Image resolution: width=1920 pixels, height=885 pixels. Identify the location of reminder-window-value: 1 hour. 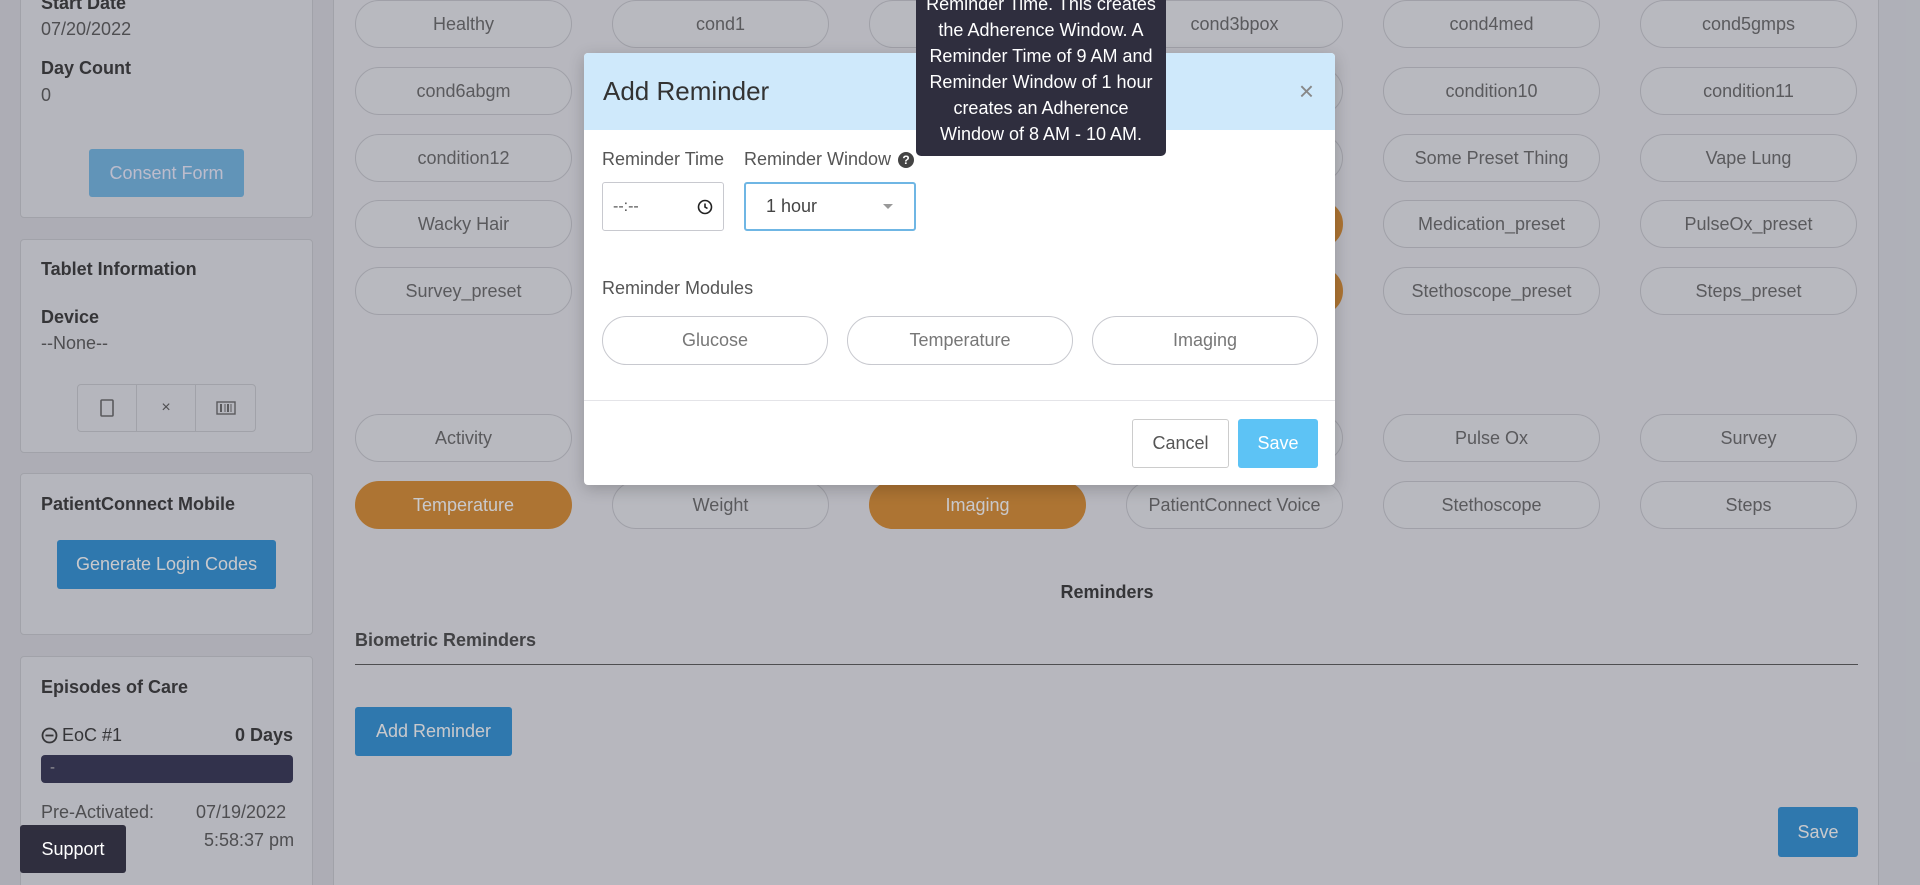
(792, 206).